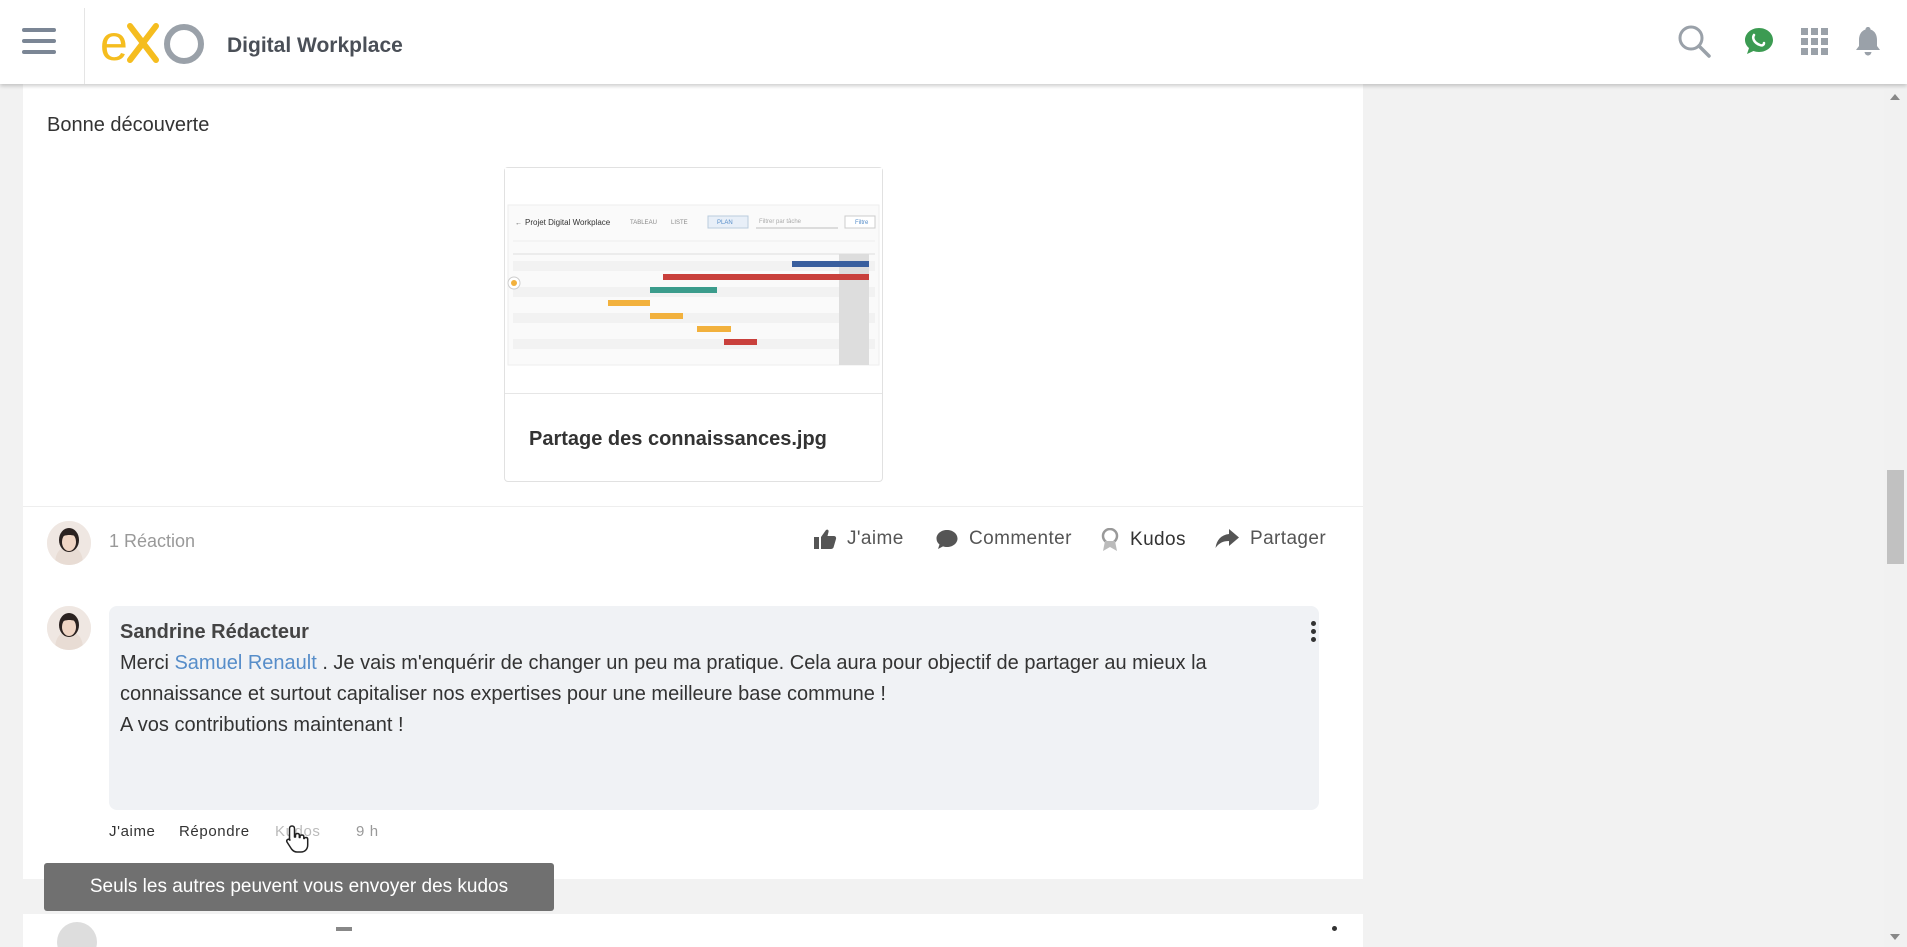 This screenshot has width=1907, height=947. What do you see at coordinates (39, 42) in the screenshot?
I see `hamburger-menu-icon` at bounding box center [39, 42].